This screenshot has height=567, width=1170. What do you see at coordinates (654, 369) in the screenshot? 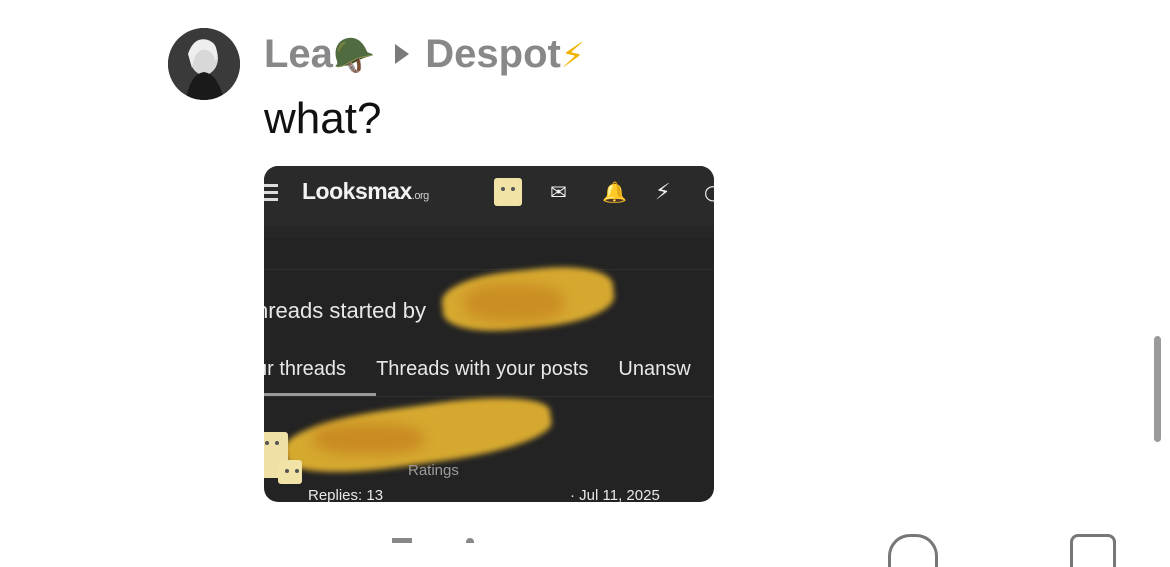
I see `image-tab: Unansw` at bounding box center [654, 369].